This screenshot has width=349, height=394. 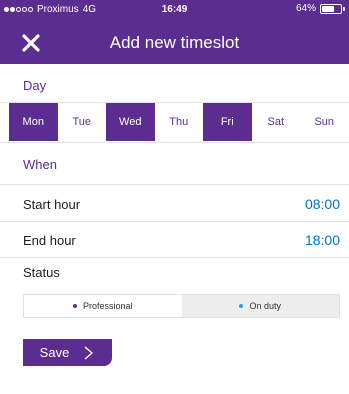 What do you see at coordinates (322, 240) in the screenshot?
I see `end-hour-value: 18:00` at bounding box center [322, 240].